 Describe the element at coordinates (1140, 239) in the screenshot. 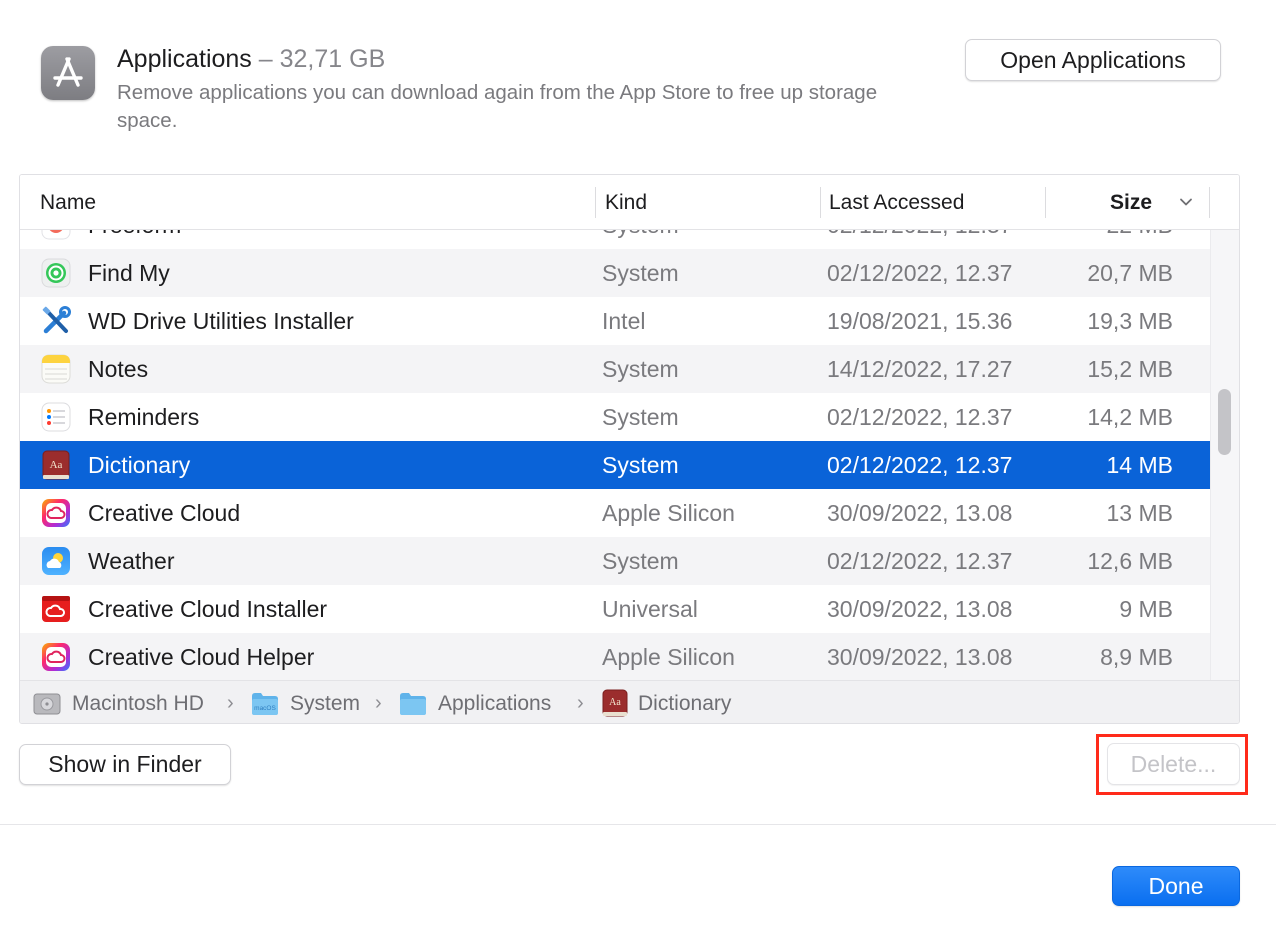

I see `row-size: 22 MB` at that location.